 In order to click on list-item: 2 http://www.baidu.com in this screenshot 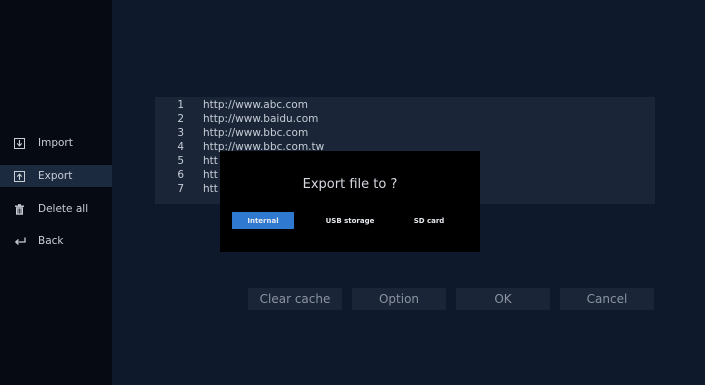, I will do `click(405, 119)`.